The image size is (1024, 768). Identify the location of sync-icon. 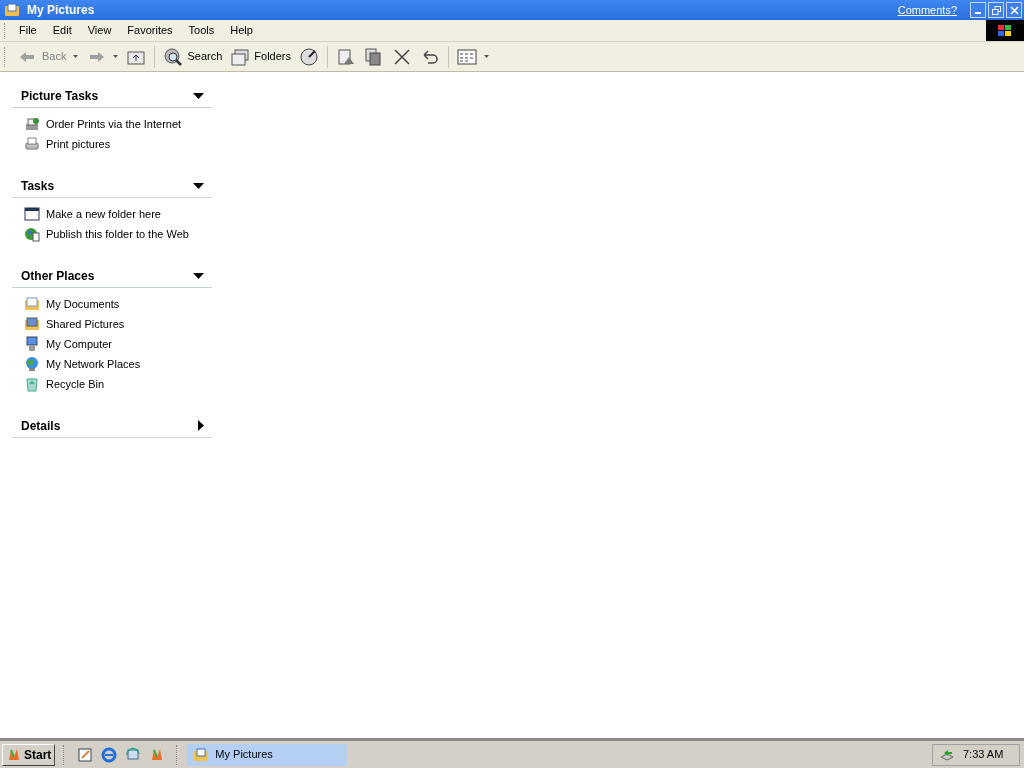
(133, 754).